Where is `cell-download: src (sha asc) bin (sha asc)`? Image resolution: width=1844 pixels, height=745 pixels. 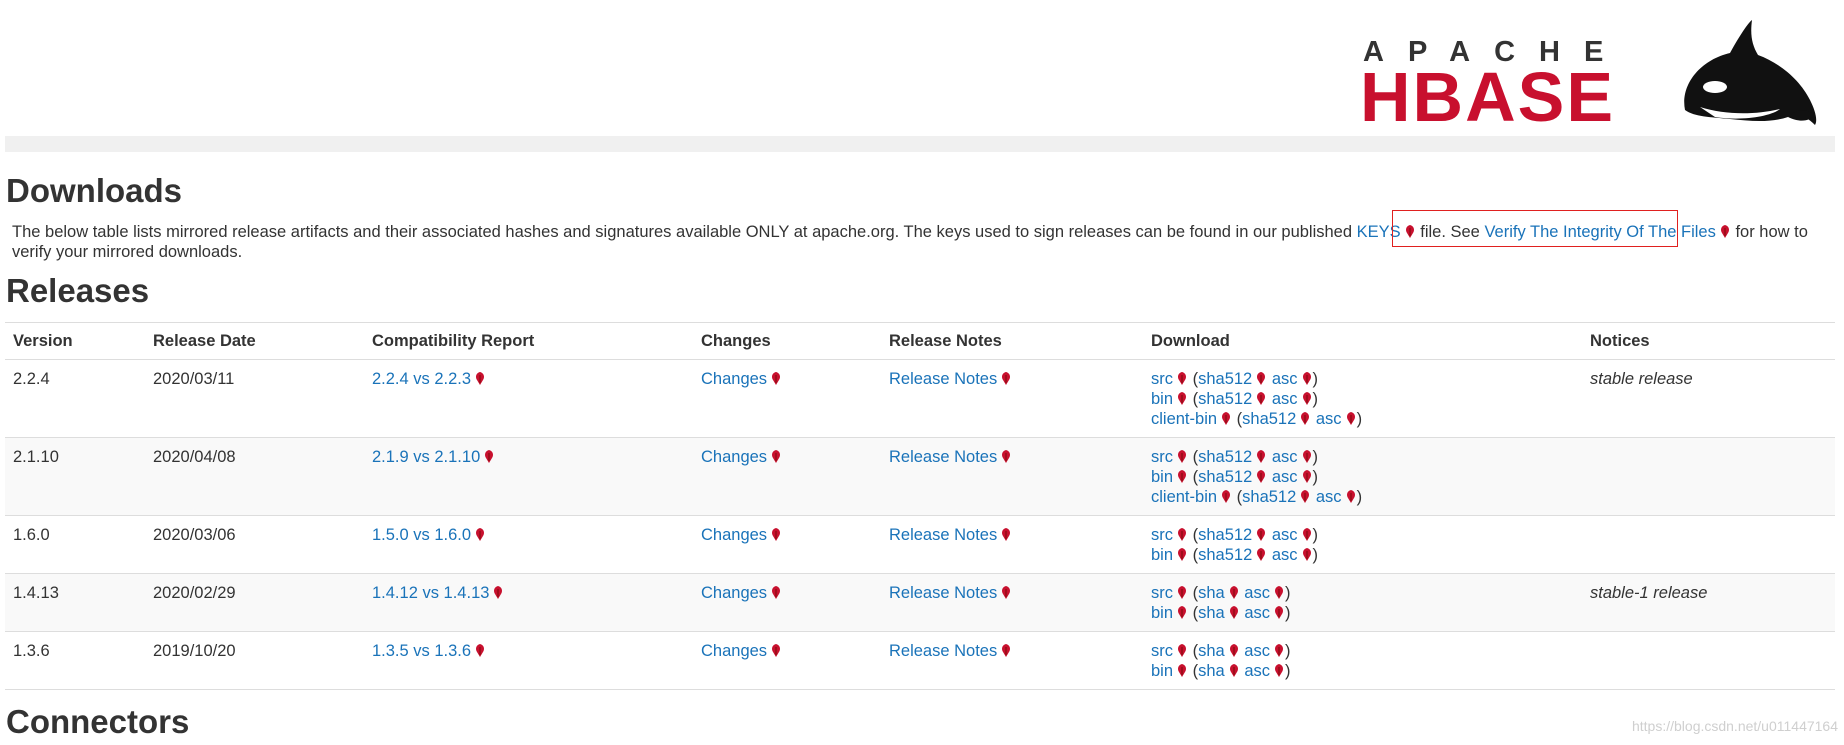
cell-download: src (sha asc) bin (sha asc) is located at coordinates (1362, 660).